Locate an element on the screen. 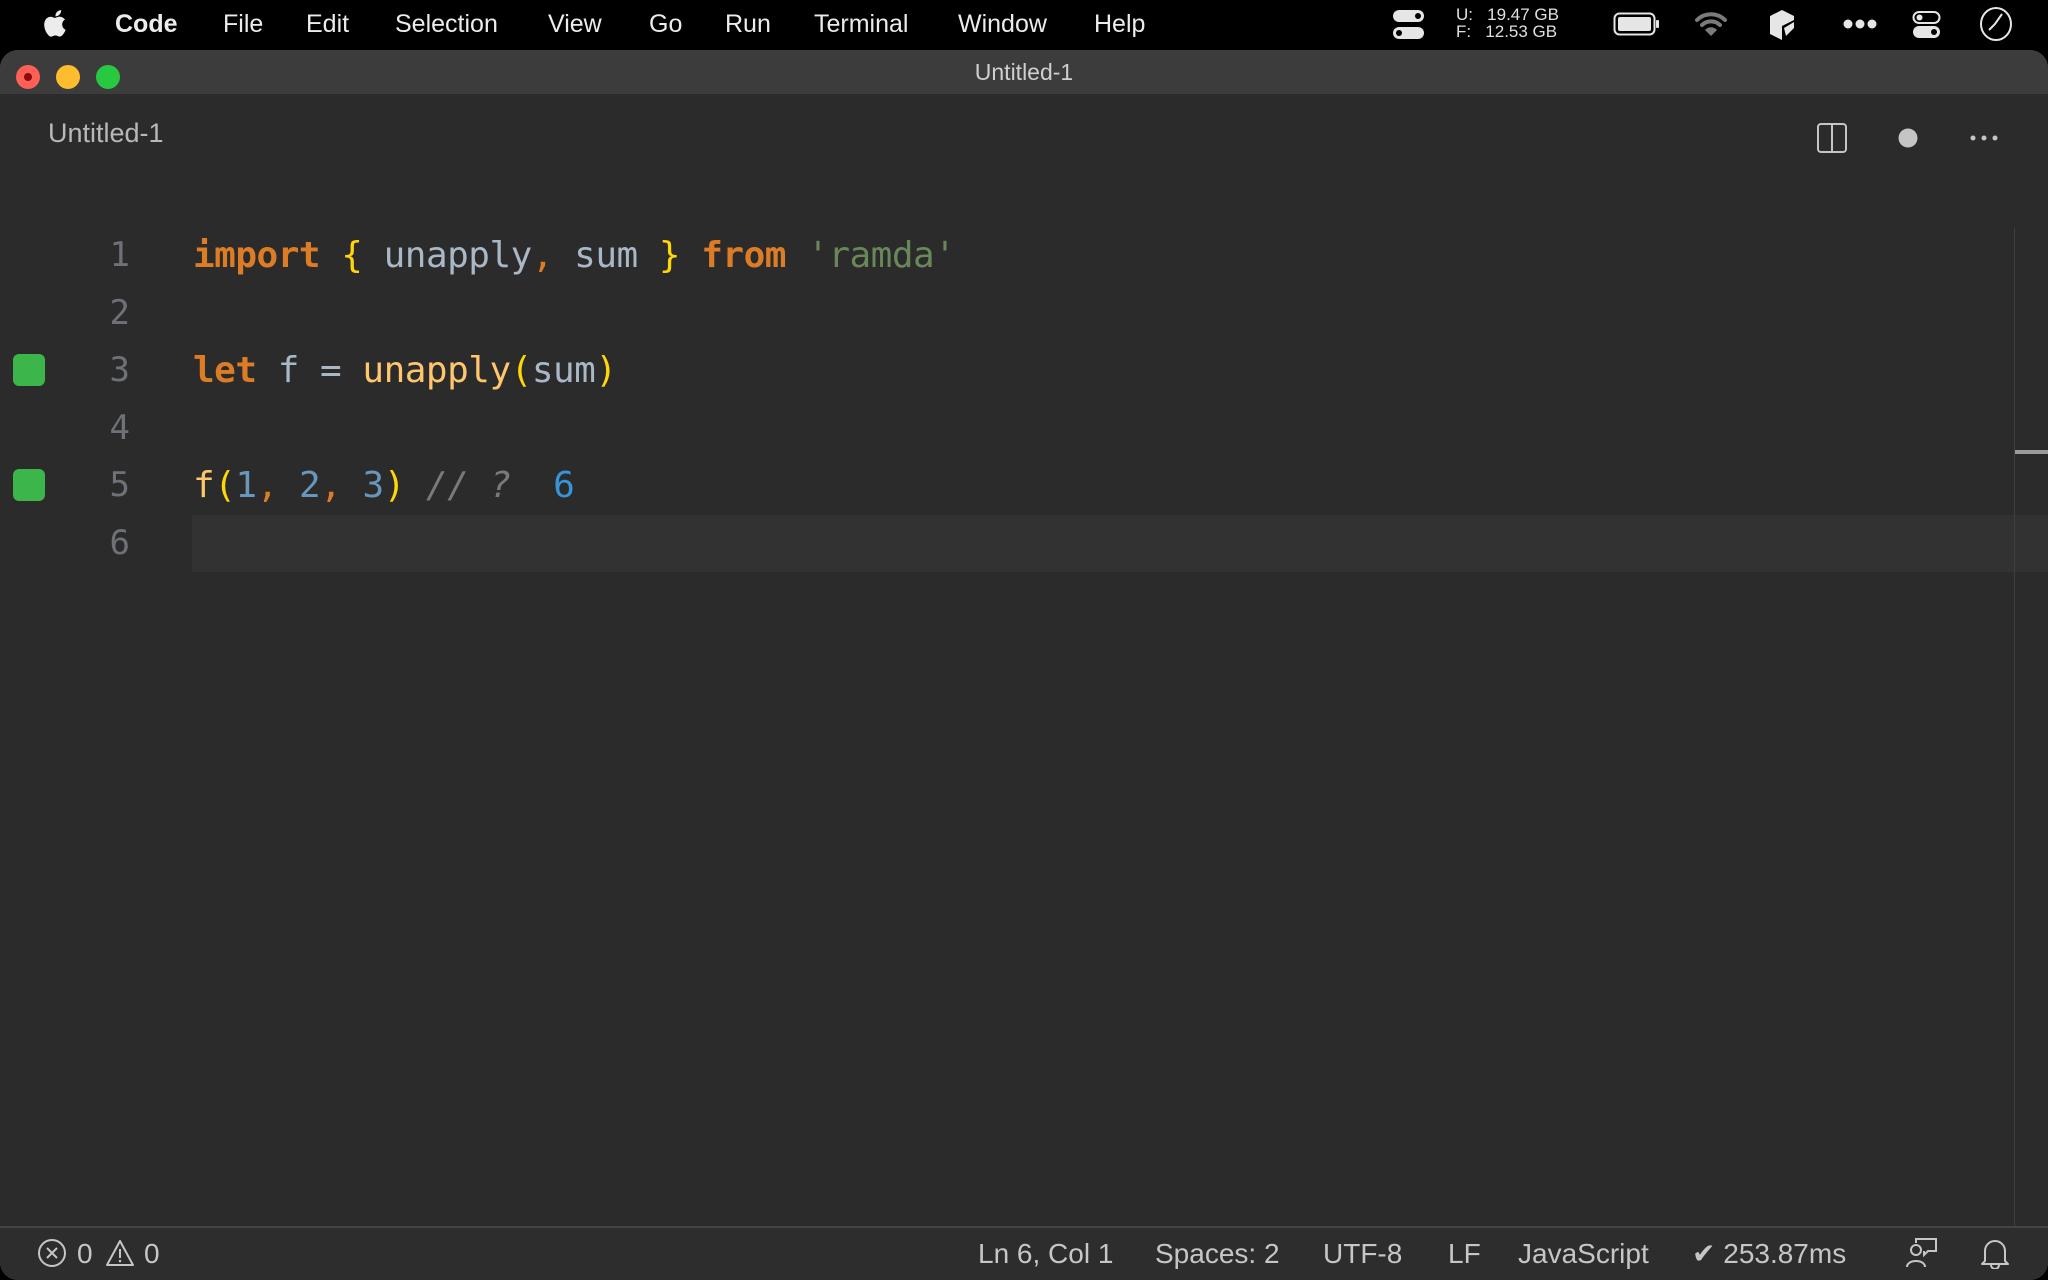 The image size is (2048, 1280). menu-file: File is located at coordinates (243, 24).